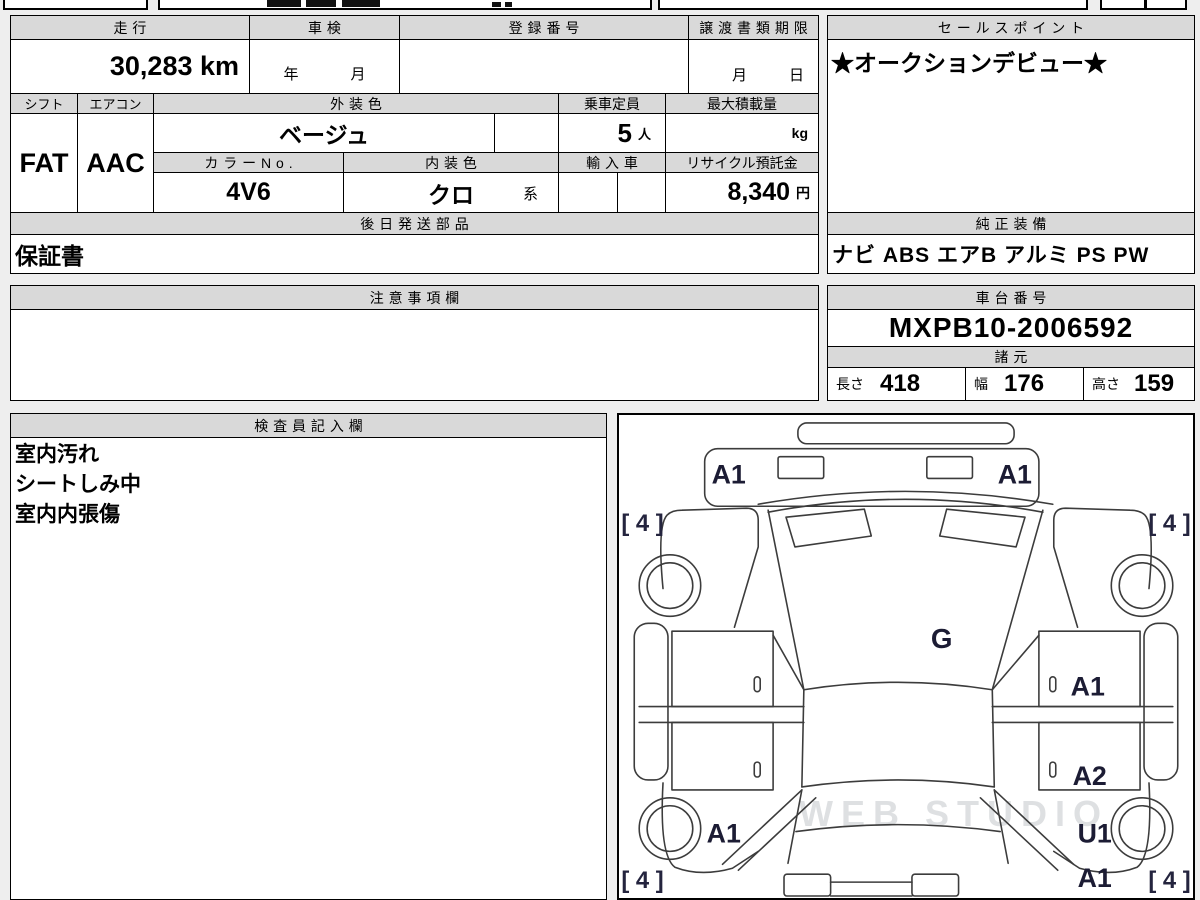  What do you see at coordinates (67, 514) in the screenshot?
I see `inspector-note-line: 室内内張傷` at bounding box center [67, 514].